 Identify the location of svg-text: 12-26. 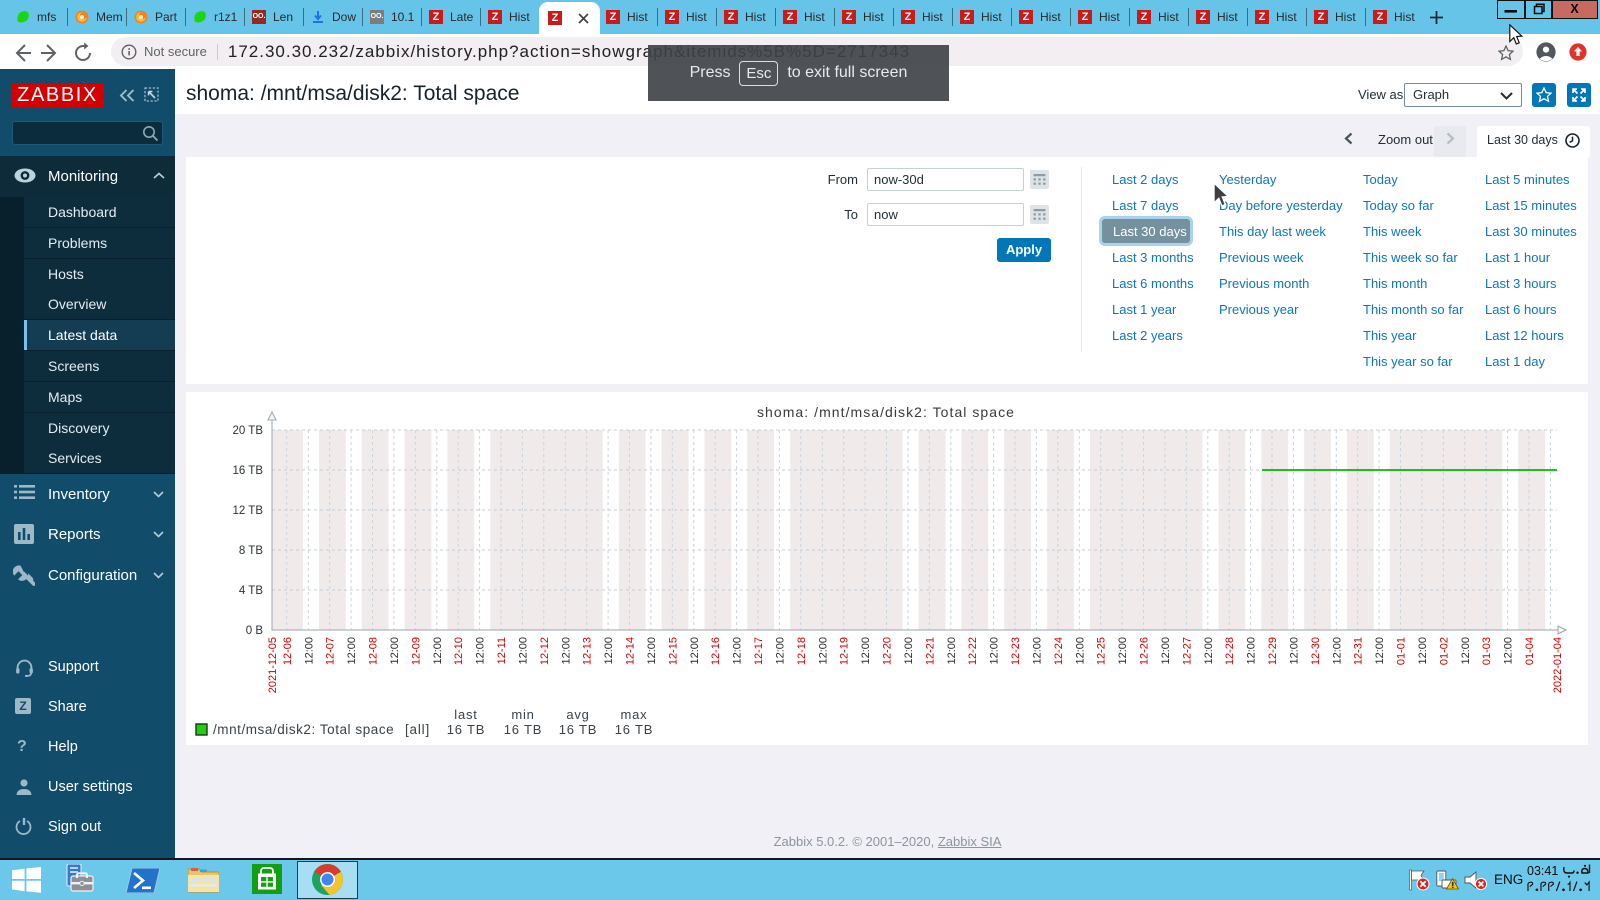
(1145, 651).